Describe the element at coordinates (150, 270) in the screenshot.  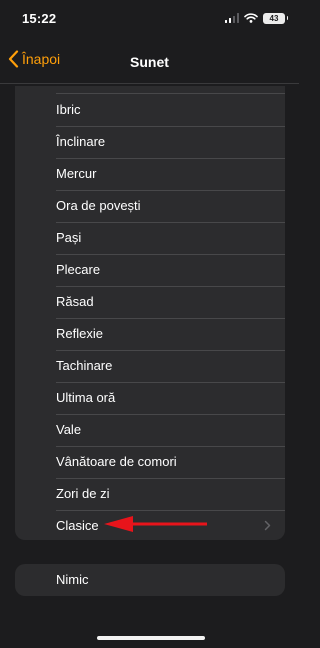
I see `sound-item-plecare: Plecare` at that location.